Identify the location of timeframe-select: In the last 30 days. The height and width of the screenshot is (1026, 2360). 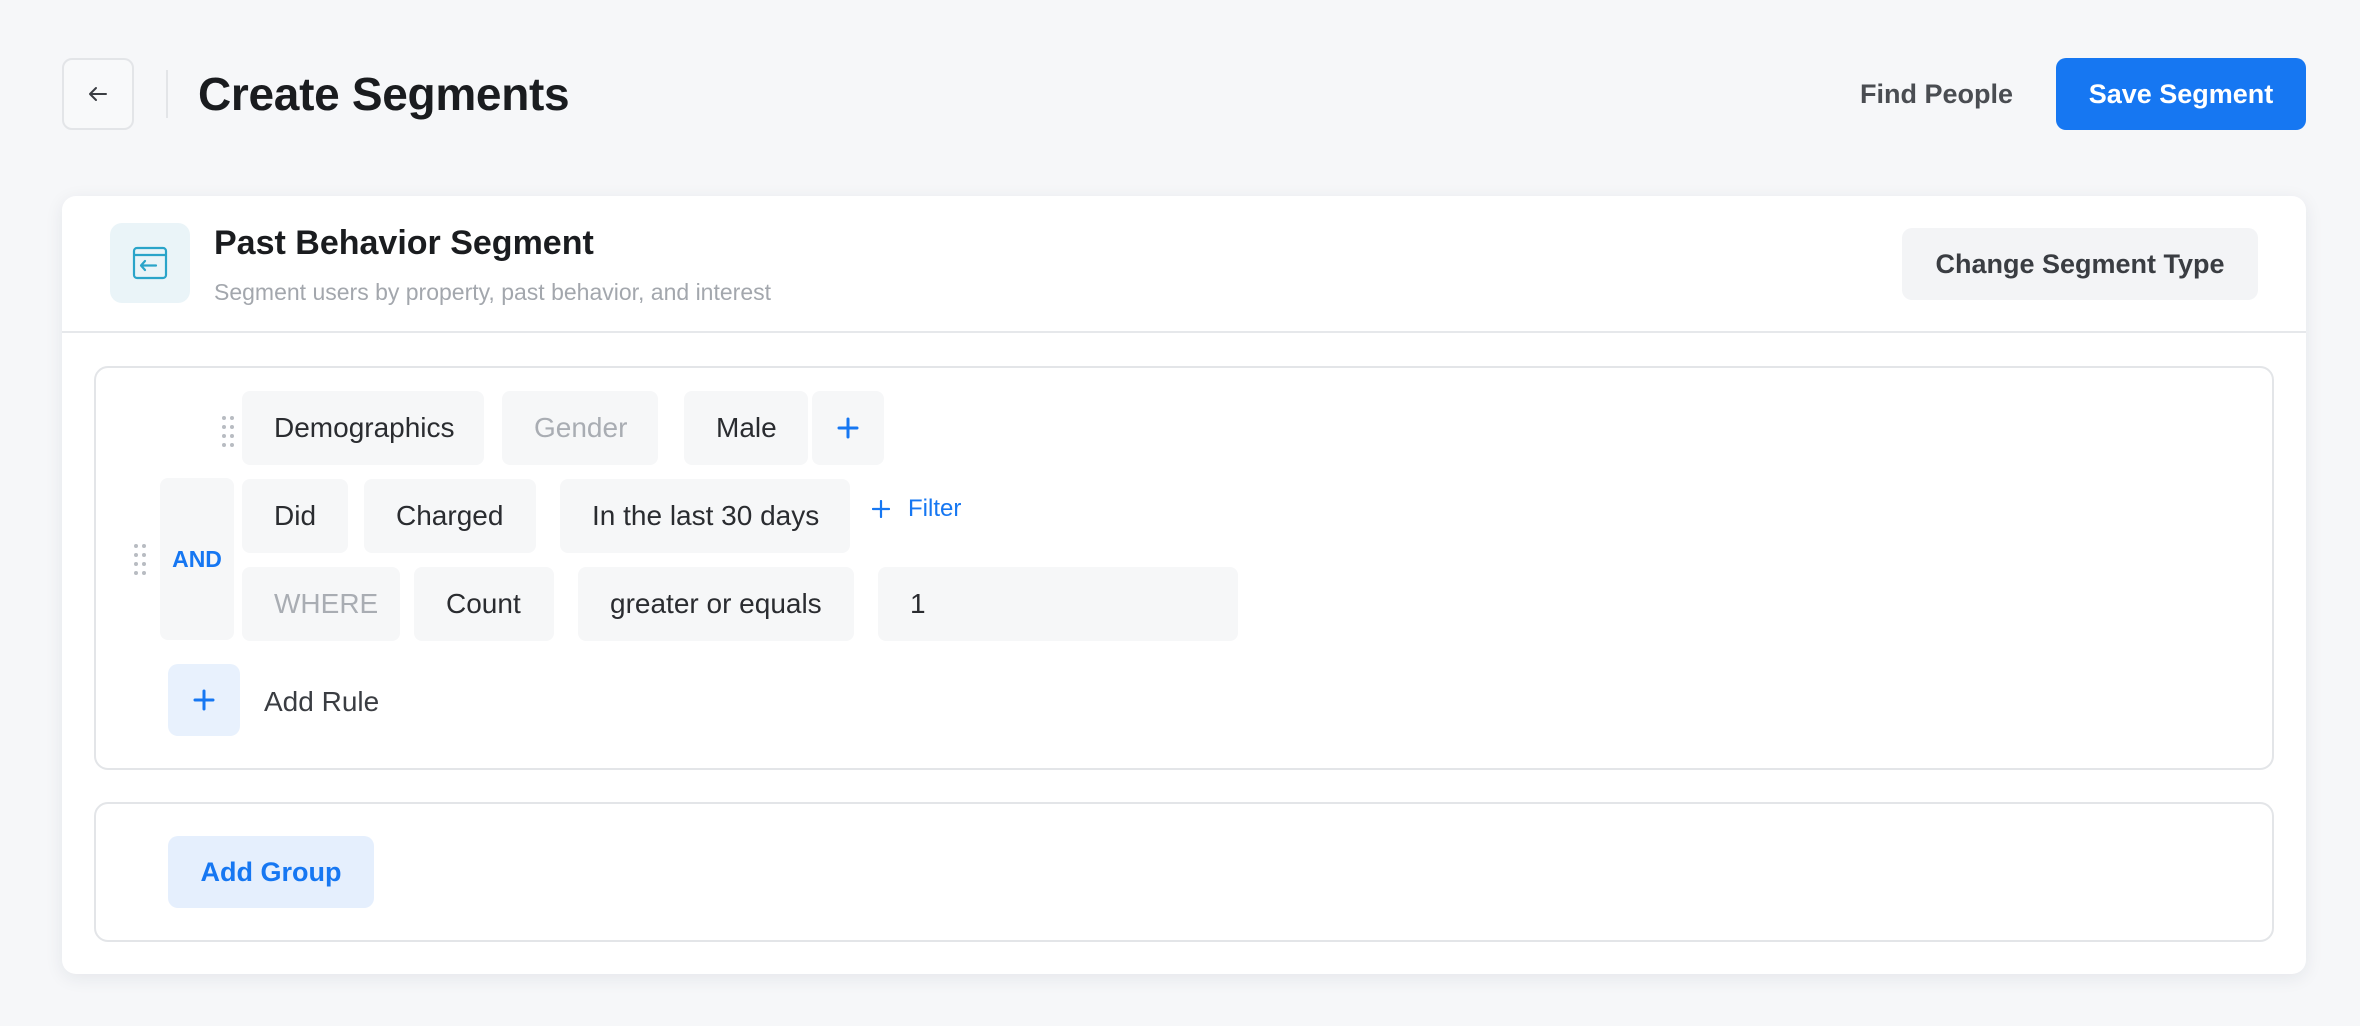
(705, 516).